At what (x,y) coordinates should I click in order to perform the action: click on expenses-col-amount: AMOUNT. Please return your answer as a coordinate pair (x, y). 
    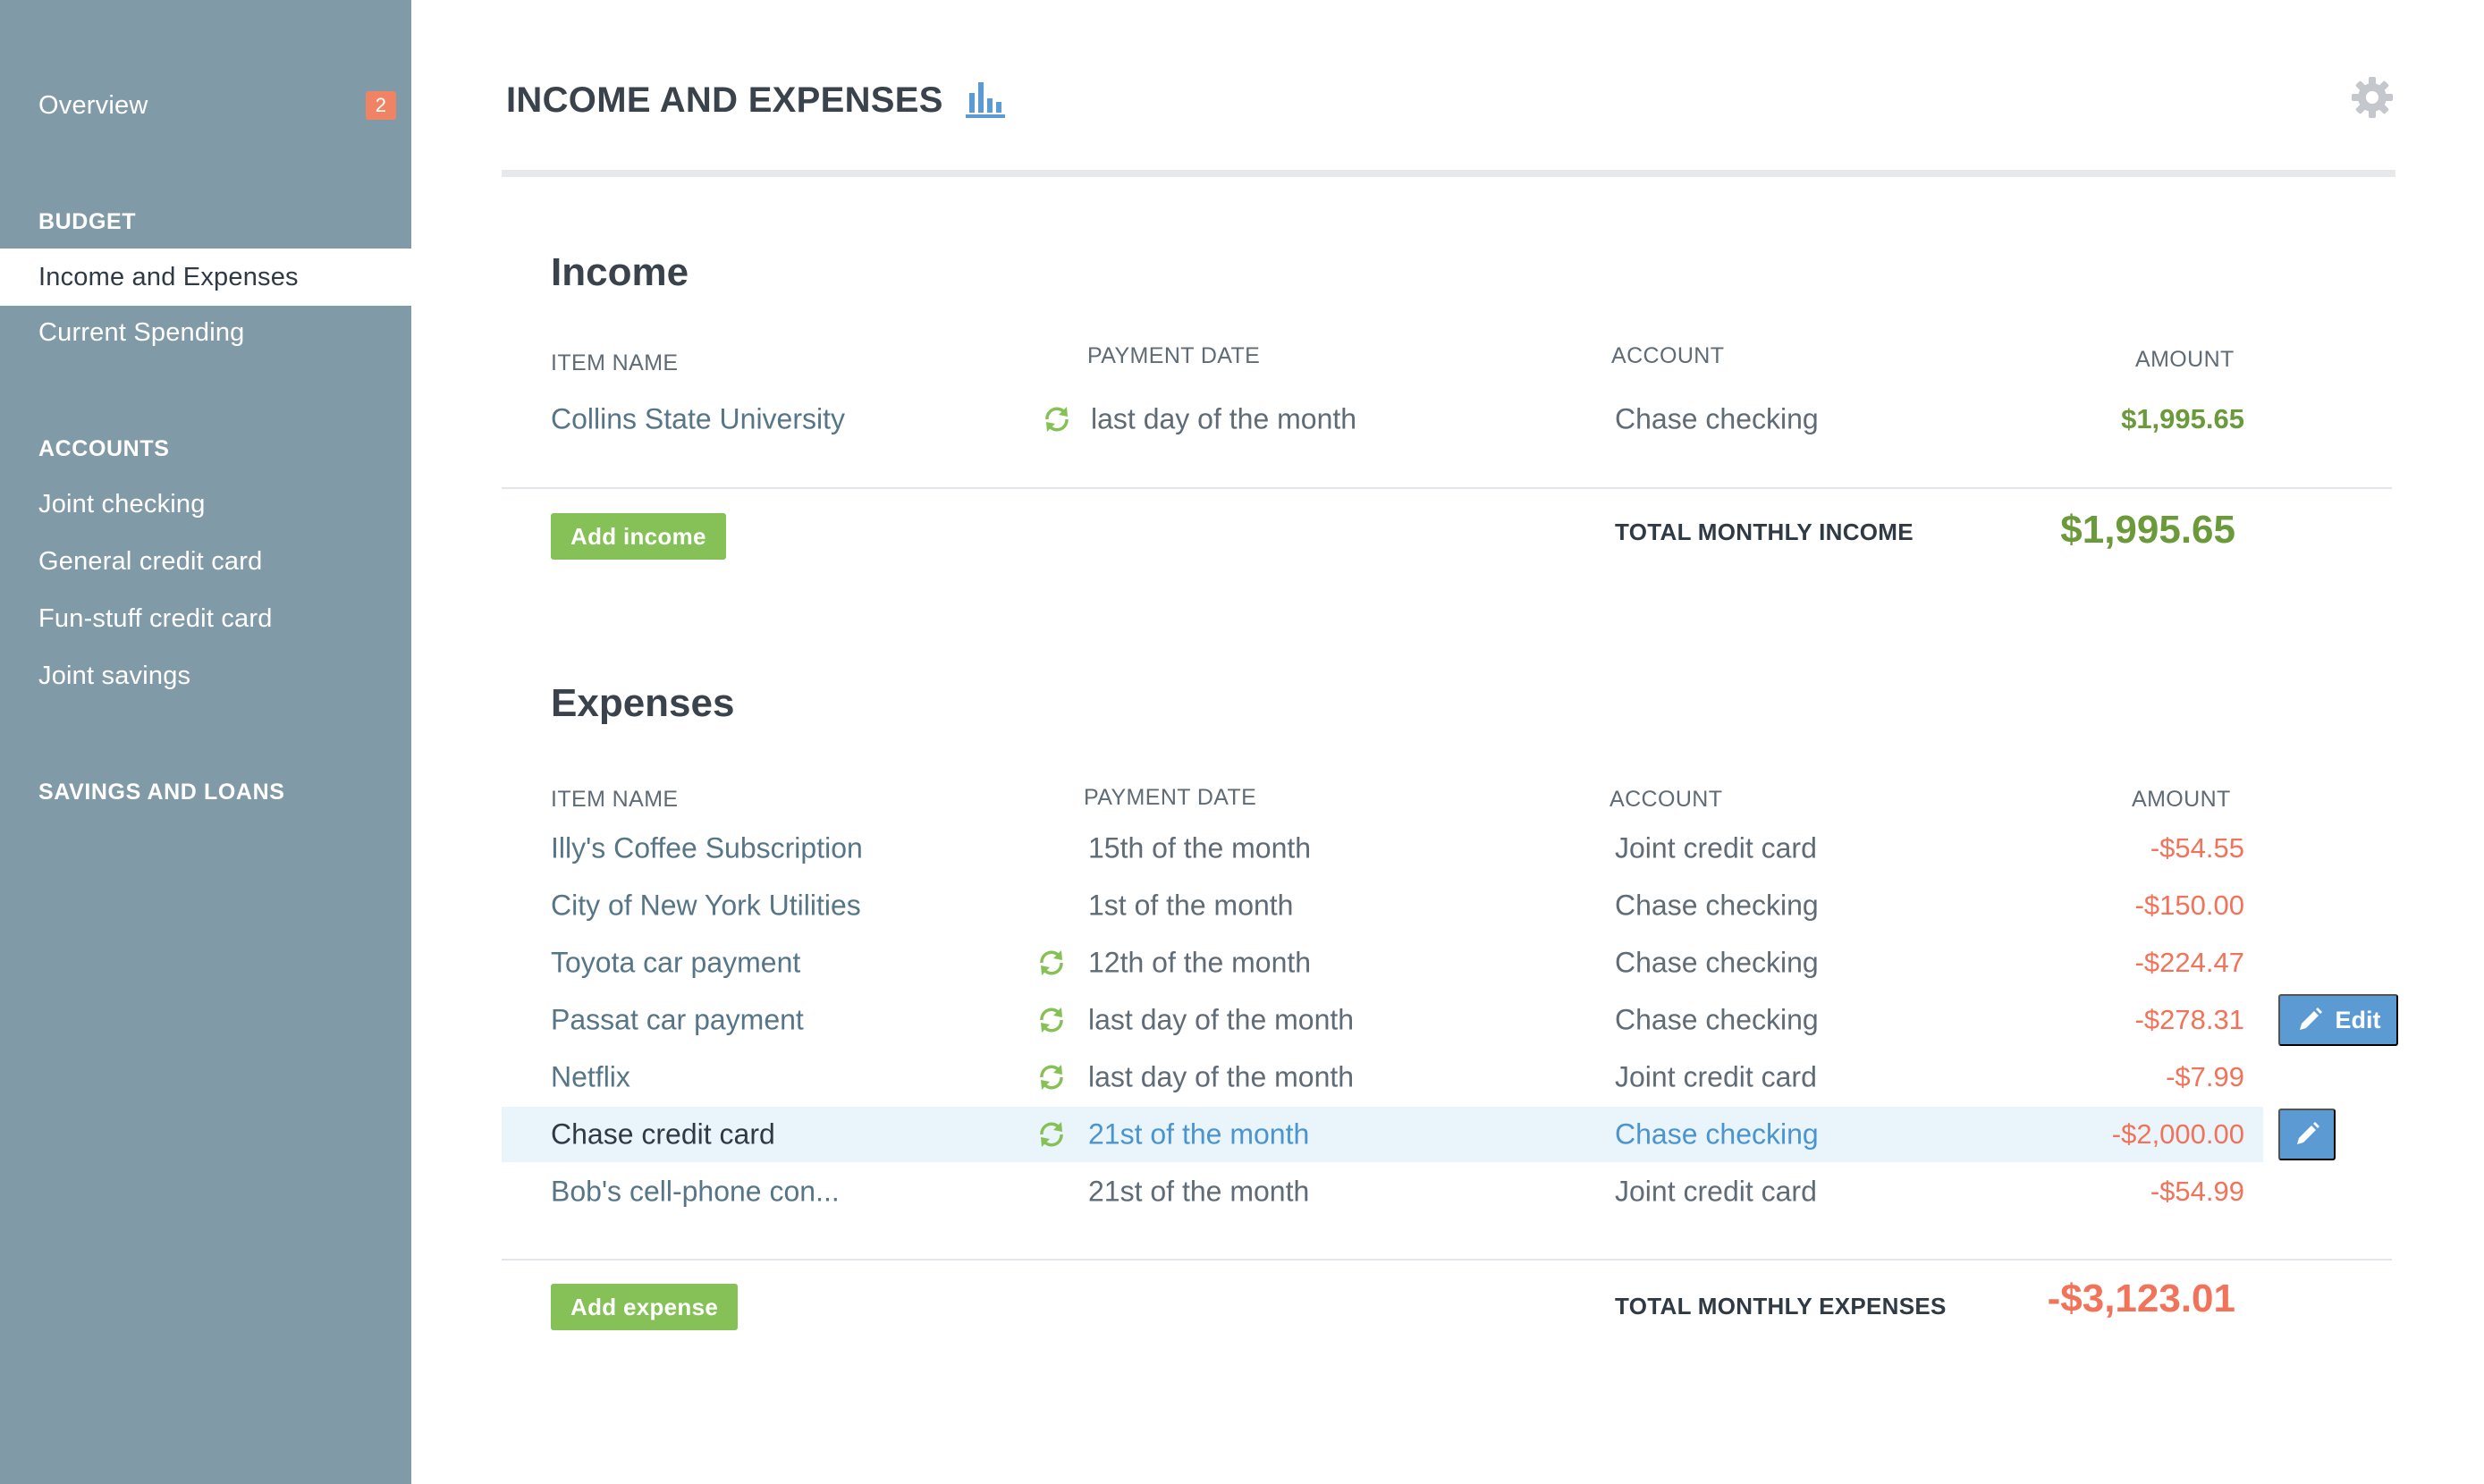
    Looking at the image, I should click on (2181, 799).